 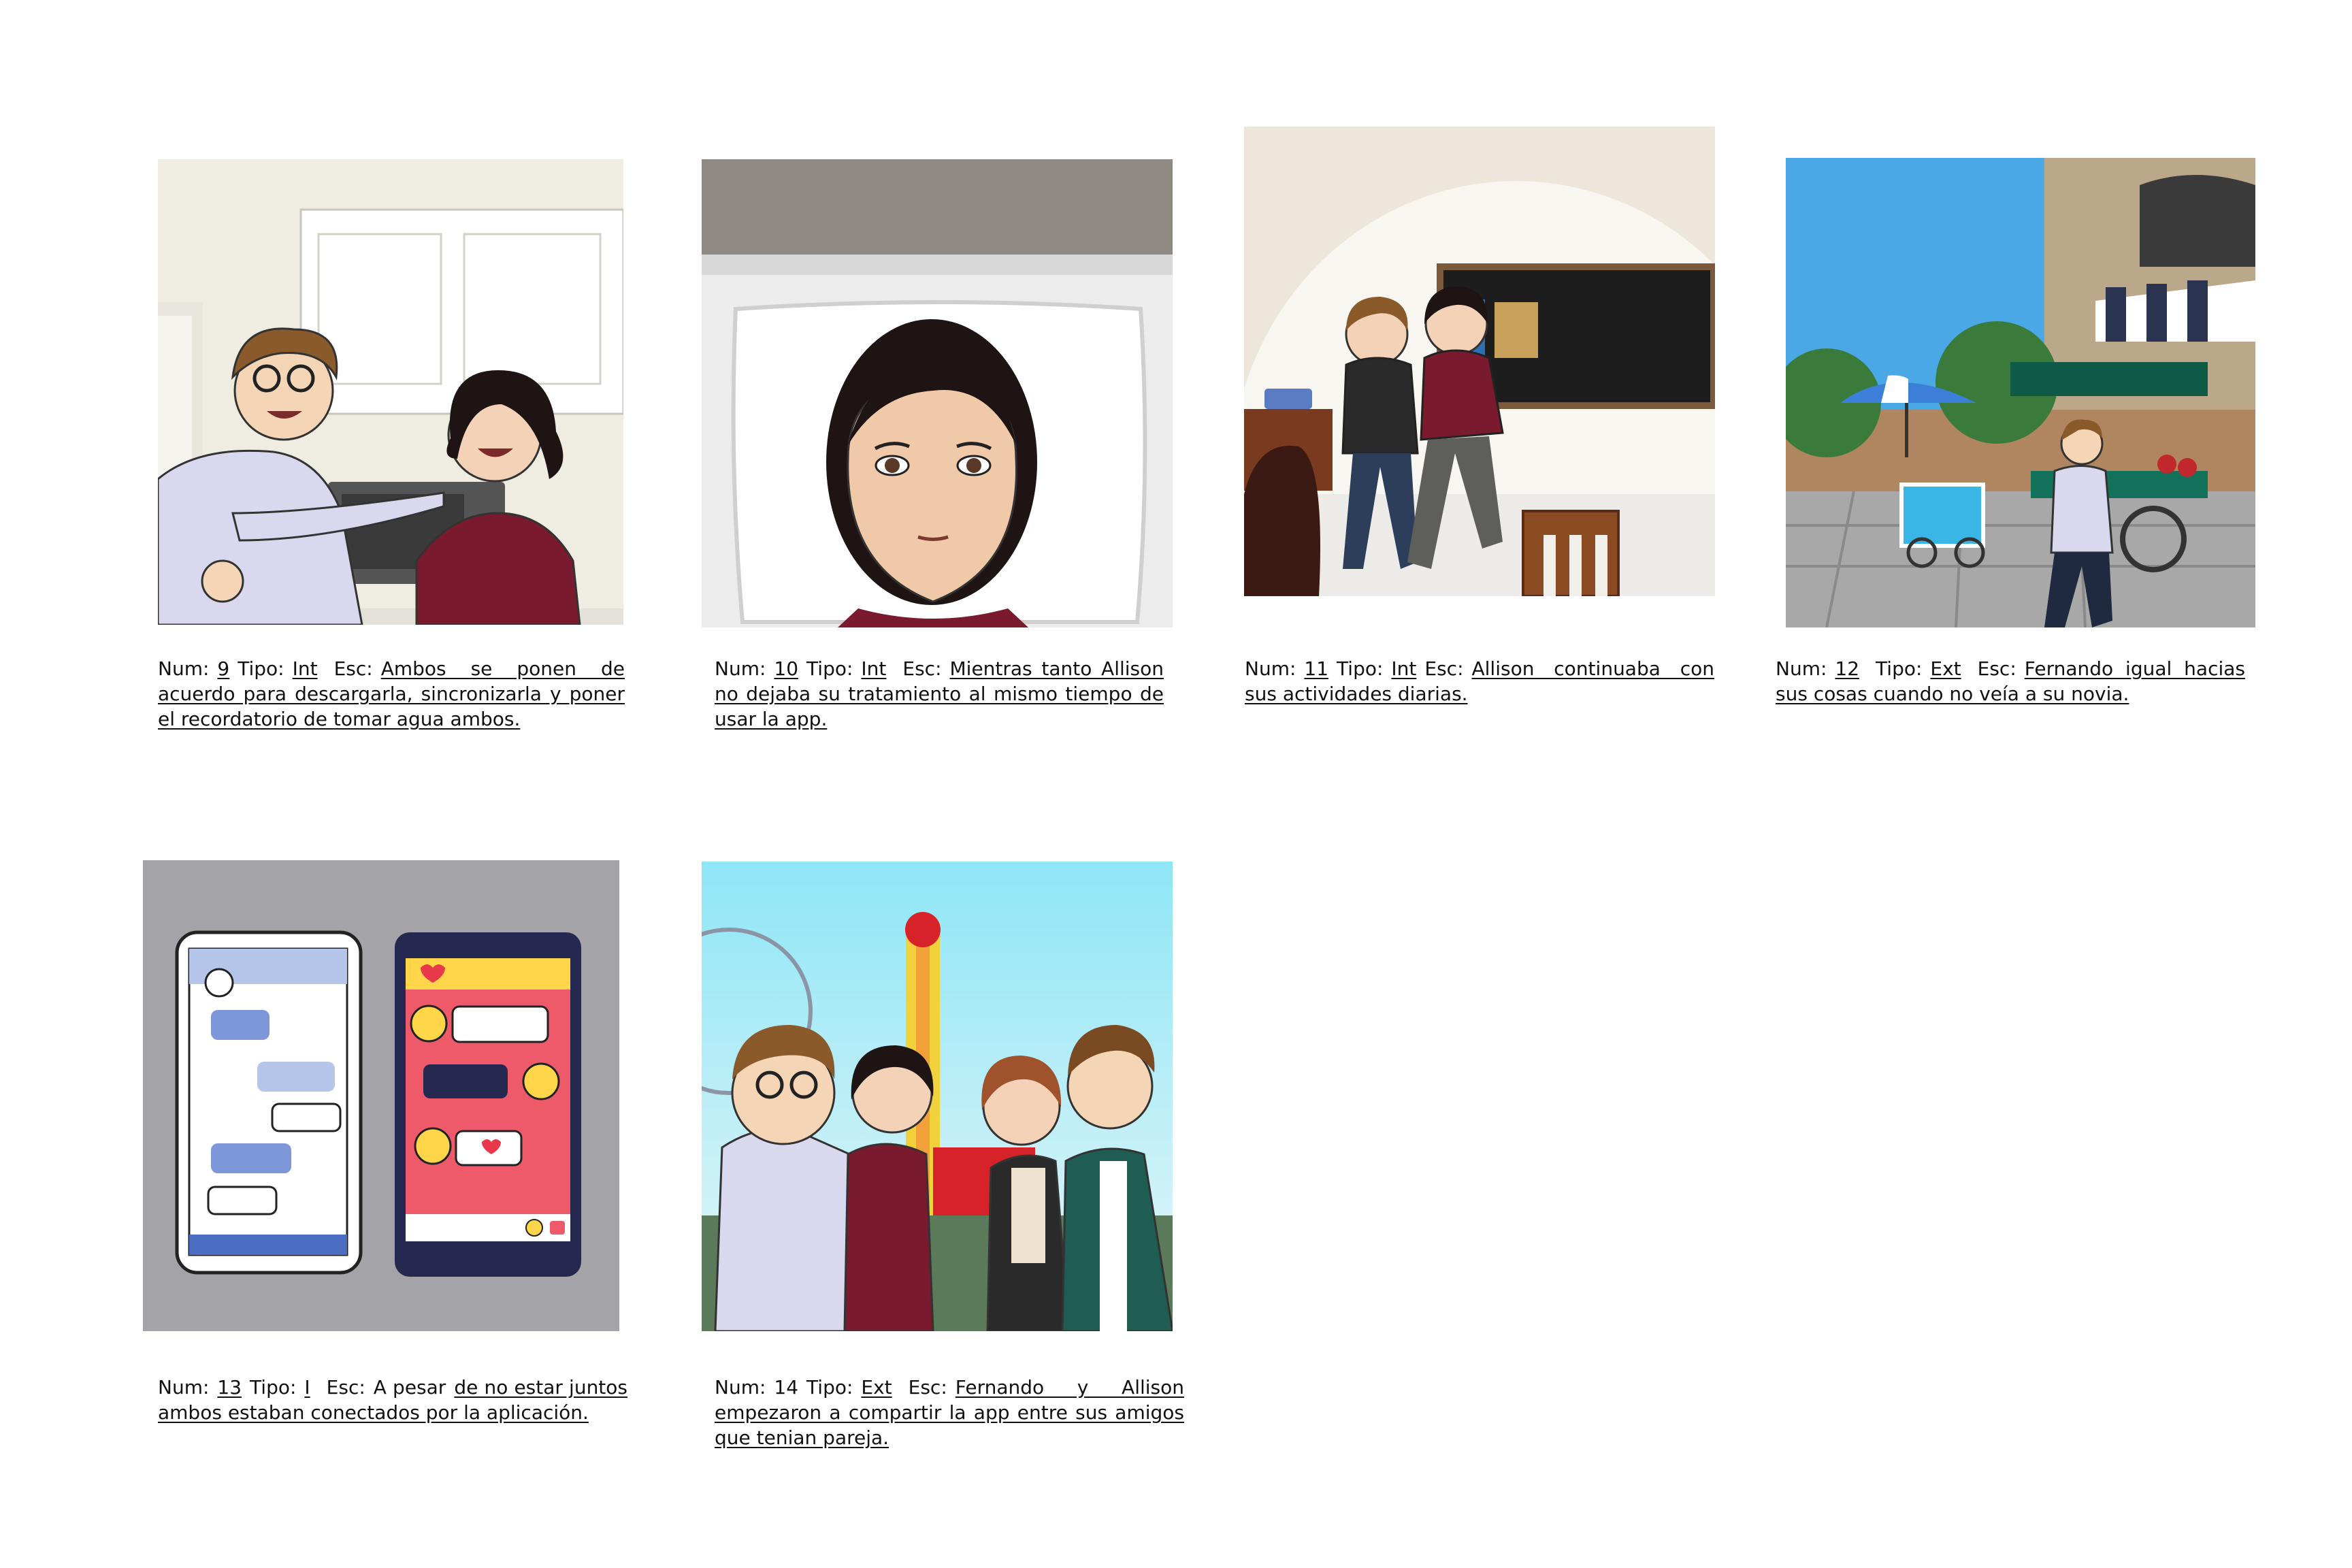 I want to click on panel-13-image, so click(x=381, y=1095).